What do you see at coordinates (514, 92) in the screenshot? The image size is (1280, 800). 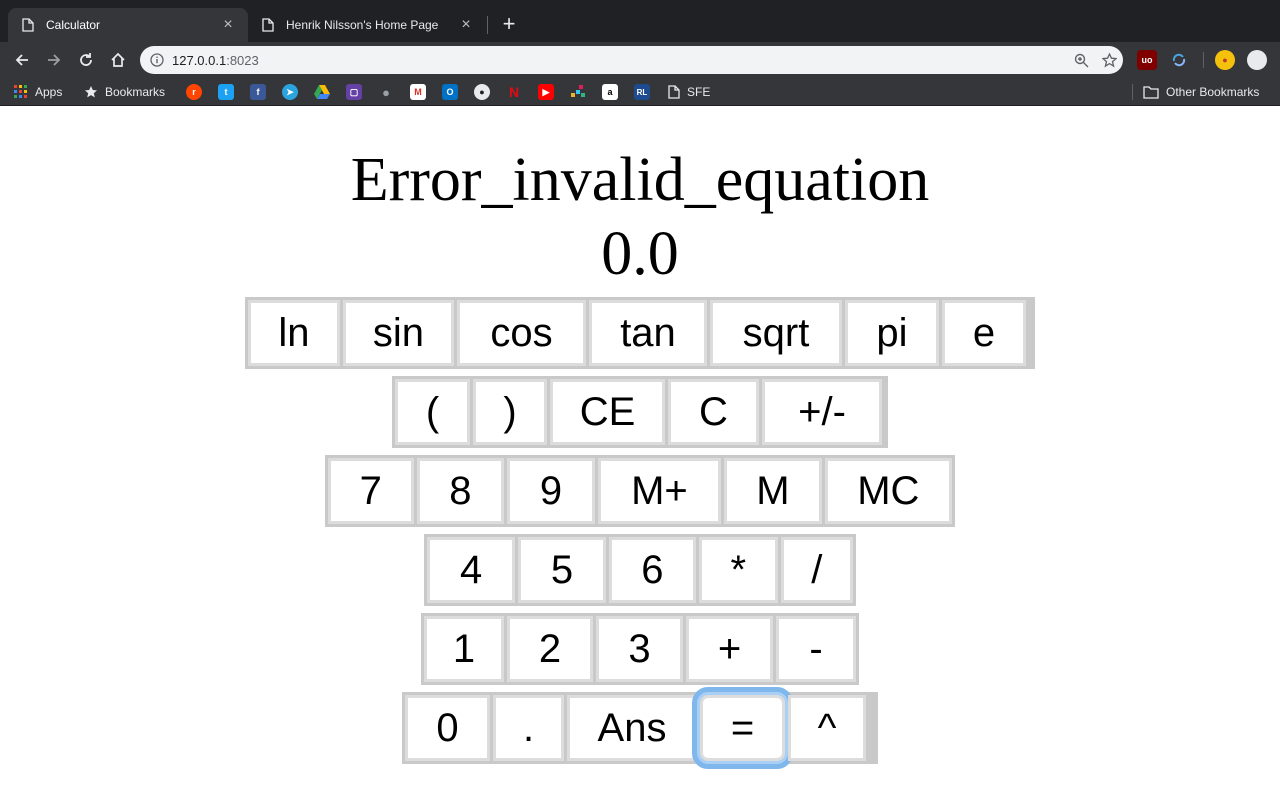 I see `bookmark-netflix: N` at bounding box center [514, 92].